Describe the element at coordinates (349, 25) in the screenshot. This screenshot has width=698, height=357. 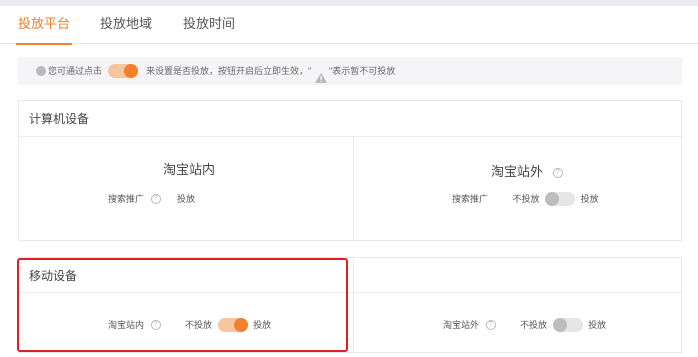
I see `tab-bar: 投放平台 投放地域 投放时间` at that location.